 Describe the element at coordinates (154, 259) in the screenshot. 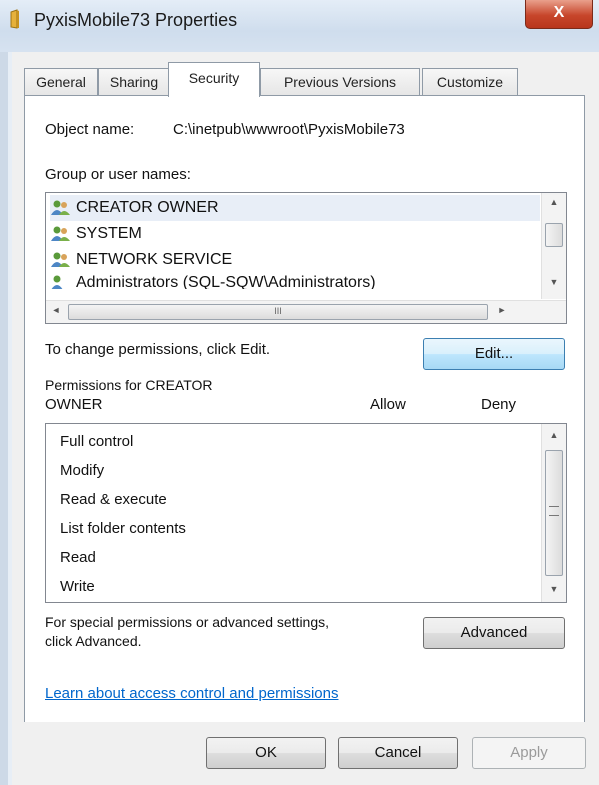

I see `user-name: NETWORK SERVICE` at that location.